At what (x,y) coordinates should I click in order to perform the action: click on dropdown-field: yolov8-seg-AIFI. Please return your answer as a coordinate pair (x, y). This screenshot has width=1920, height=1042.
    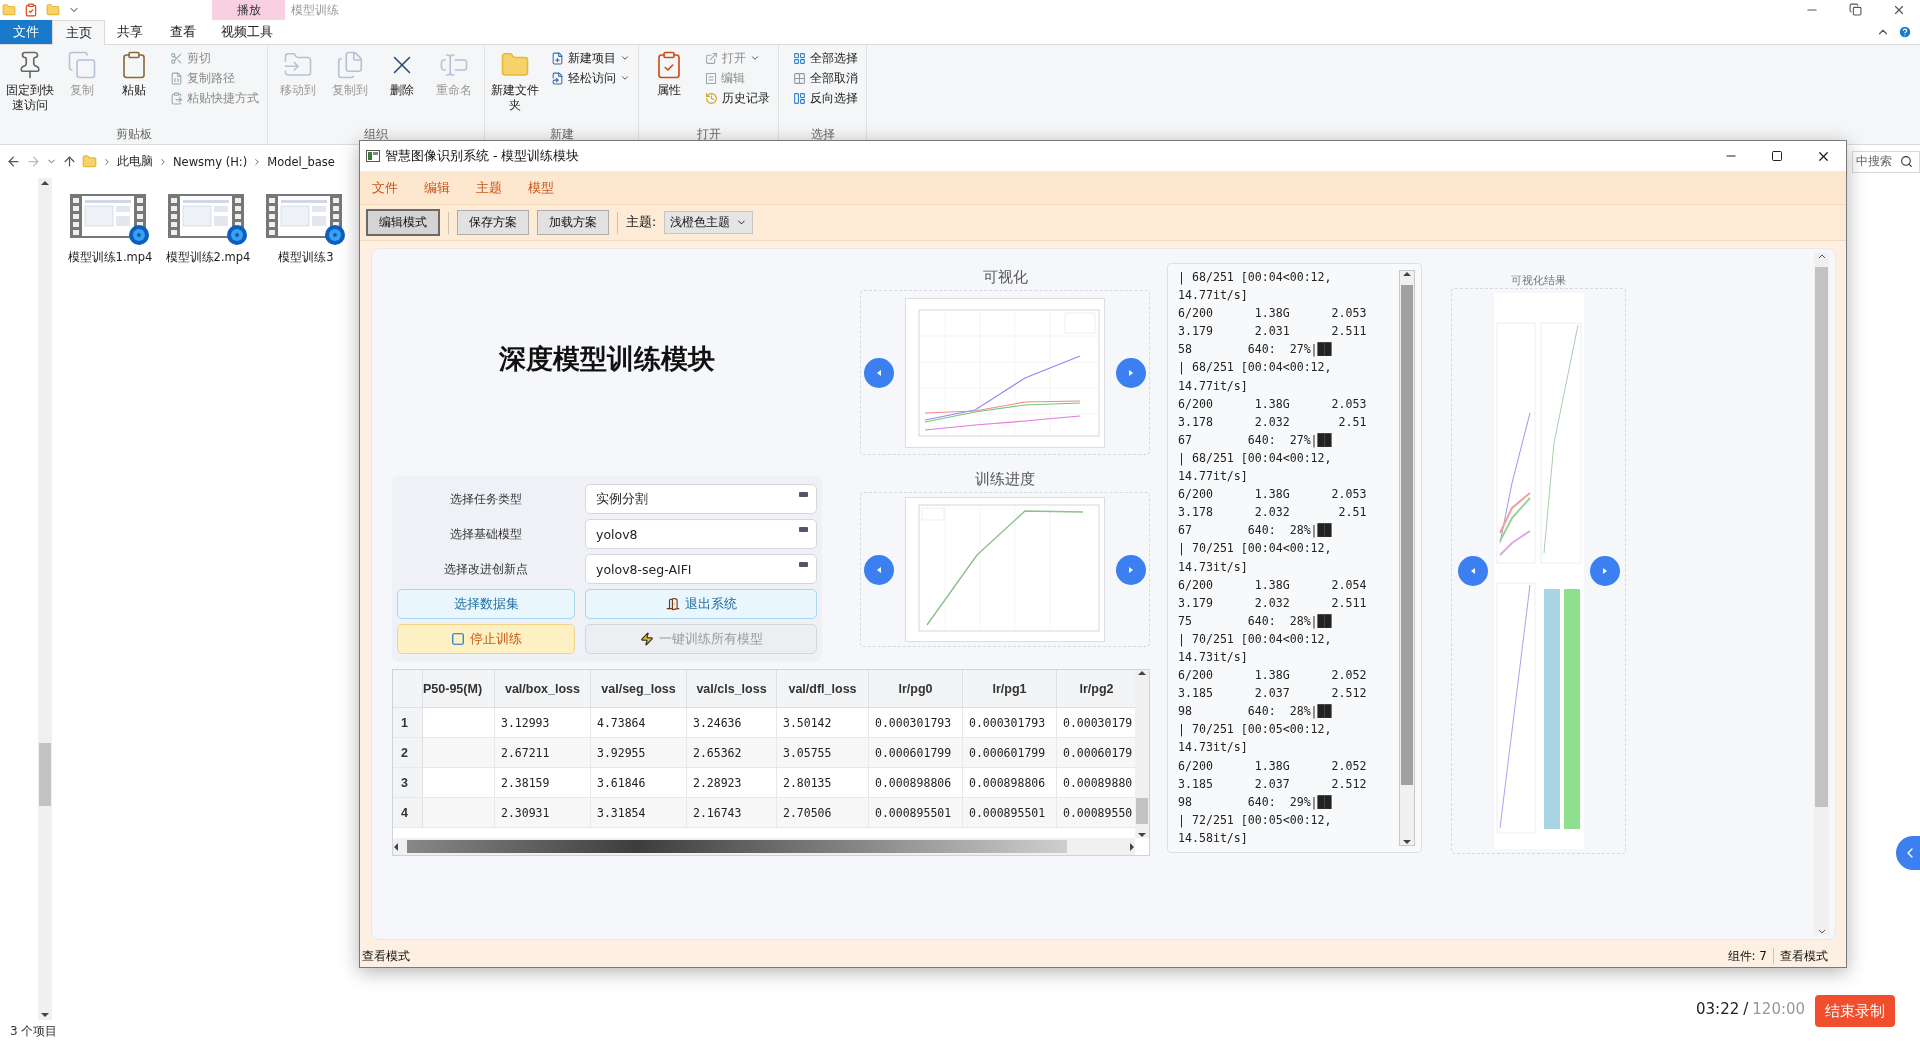
    Looking at the image, I should click on (701, 569).